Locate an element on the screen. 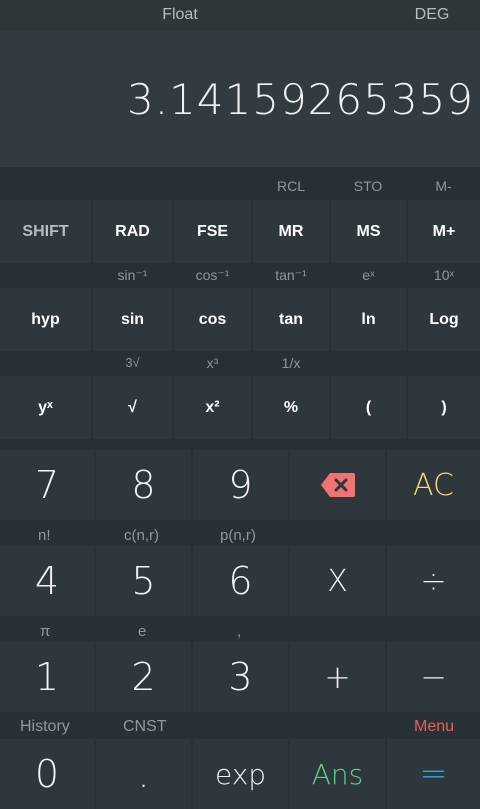  constants-button: CNST is located at coordinates (145, 727).